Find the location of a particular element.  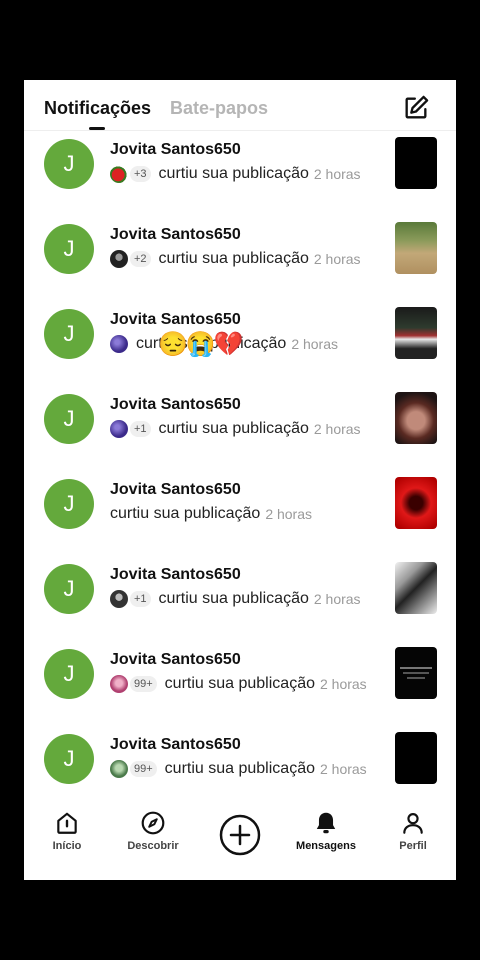

notification-detail: +3 curtiu sua publicação 2 horas is located at coordinates (235, 174).